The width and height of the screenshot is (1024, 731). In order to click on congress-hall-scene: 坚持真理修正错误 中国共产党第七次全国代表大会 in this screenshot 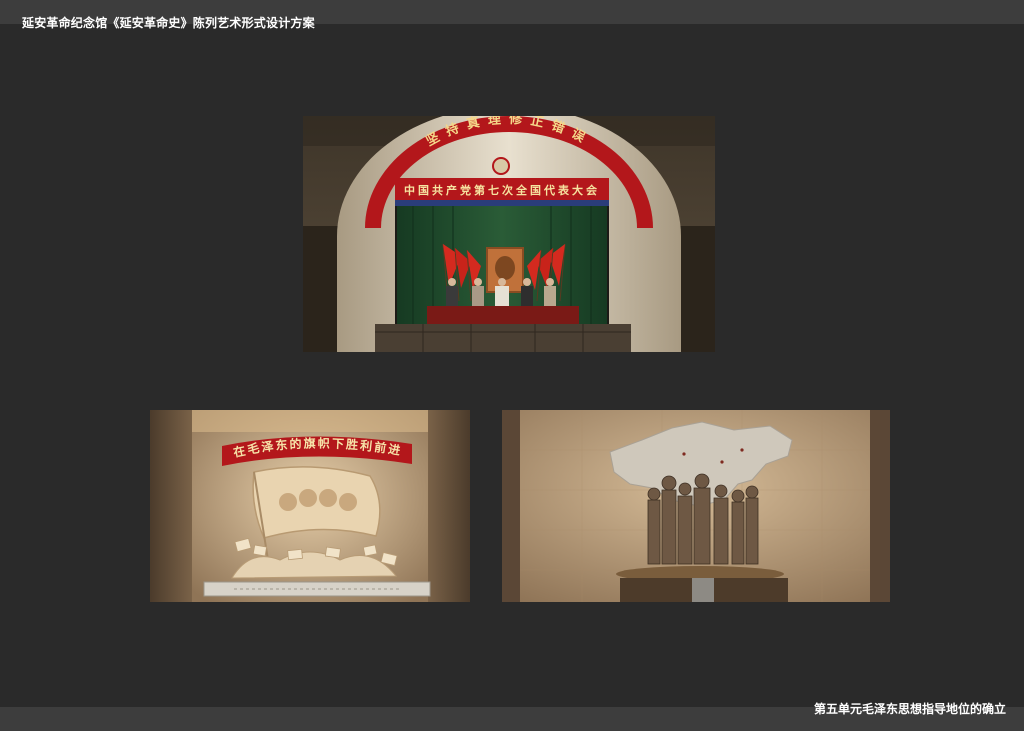, I will do `click(509, 234)`.